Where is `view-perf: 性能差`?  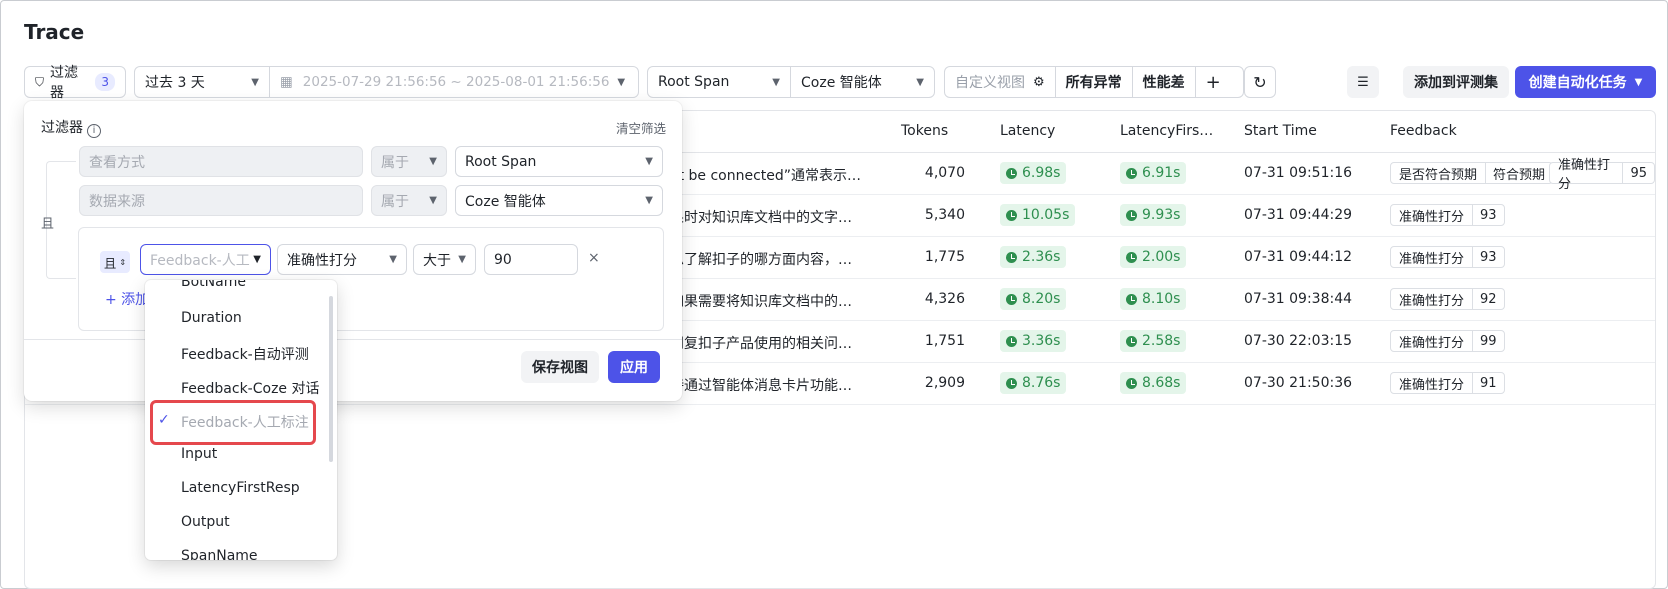 view-perf: 性能差 is located at coordinates (1164, 82).